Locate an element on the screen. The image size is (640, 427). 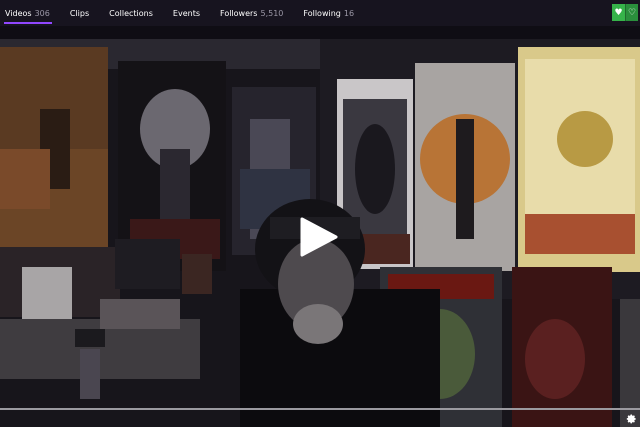
heart-outline-icon: ♡ is located at coordinates (632, 12).